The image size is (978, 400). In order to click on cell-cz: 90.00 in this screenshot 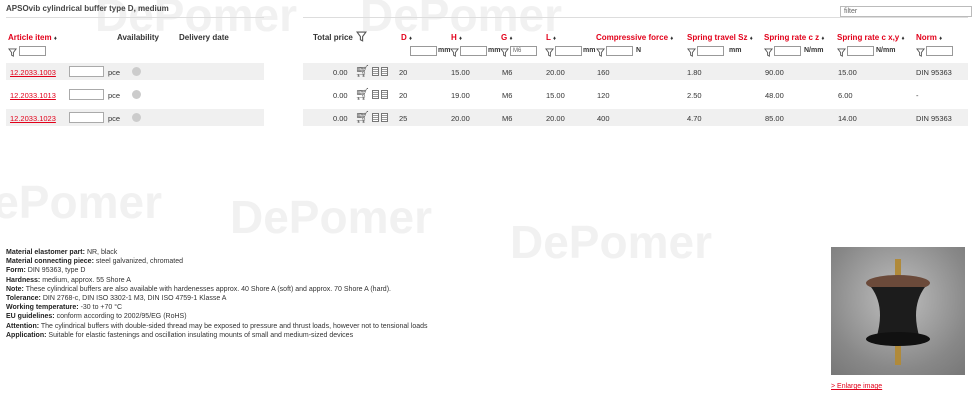, I will do `click(774, 72)`.